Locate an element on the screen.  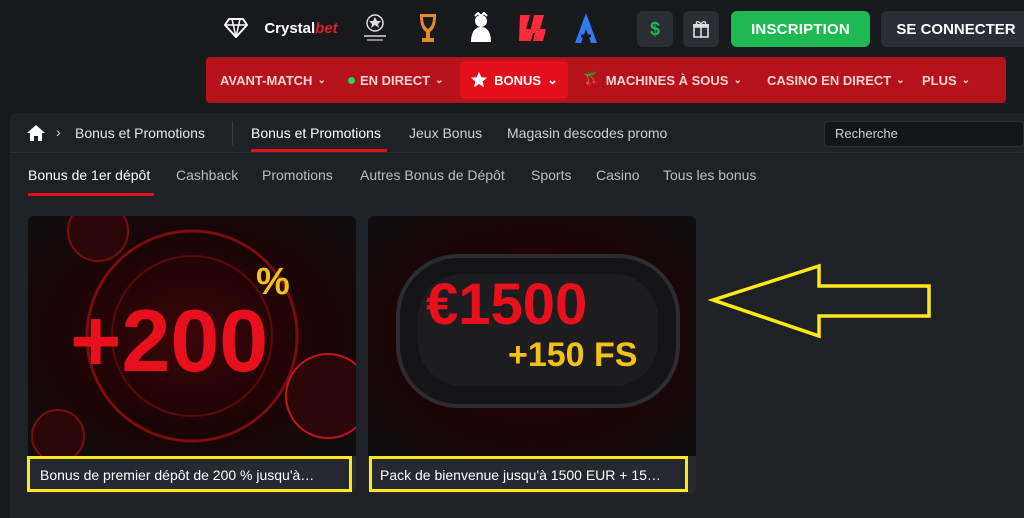
chevron-right-icon: › is located at coordinates (58, 132).